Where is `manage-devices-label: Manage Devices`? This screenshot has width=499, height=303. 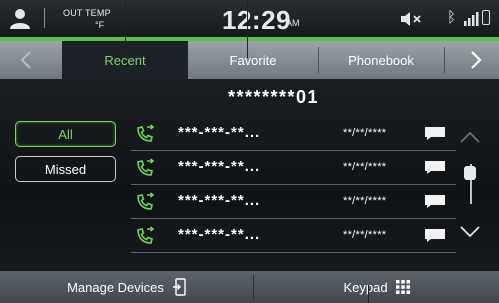
manage-devices-label: Manage Devices is located at coordinates (115, 287).